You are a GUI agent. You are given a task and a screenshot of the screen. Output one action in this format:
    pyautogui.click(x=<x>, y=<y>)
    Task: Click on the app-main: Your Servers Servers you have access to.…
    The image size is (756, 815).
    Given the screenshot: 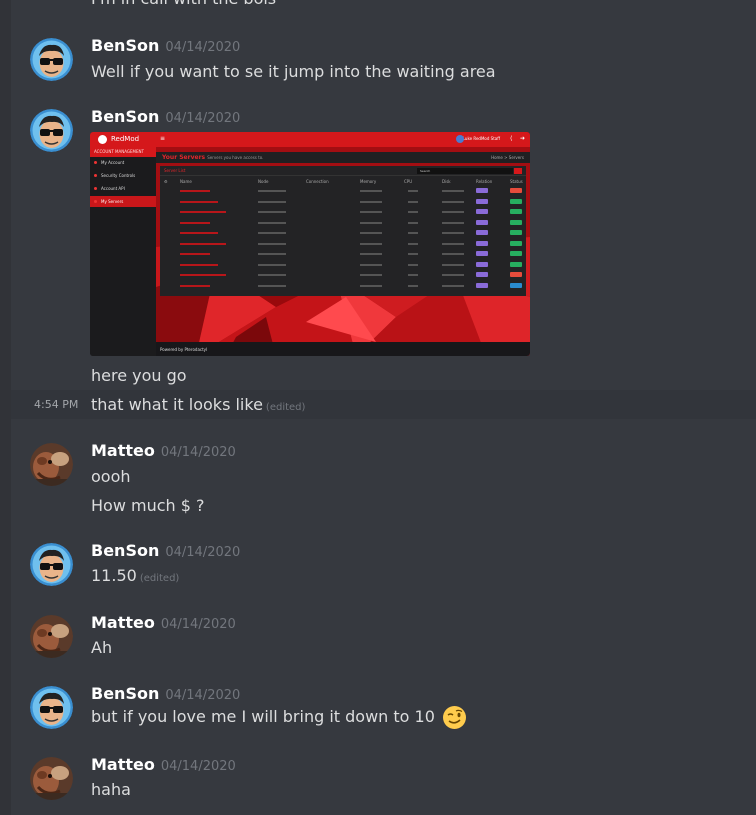 What is the action you would take?
    pyautogui.click(x=343, y=251)
    